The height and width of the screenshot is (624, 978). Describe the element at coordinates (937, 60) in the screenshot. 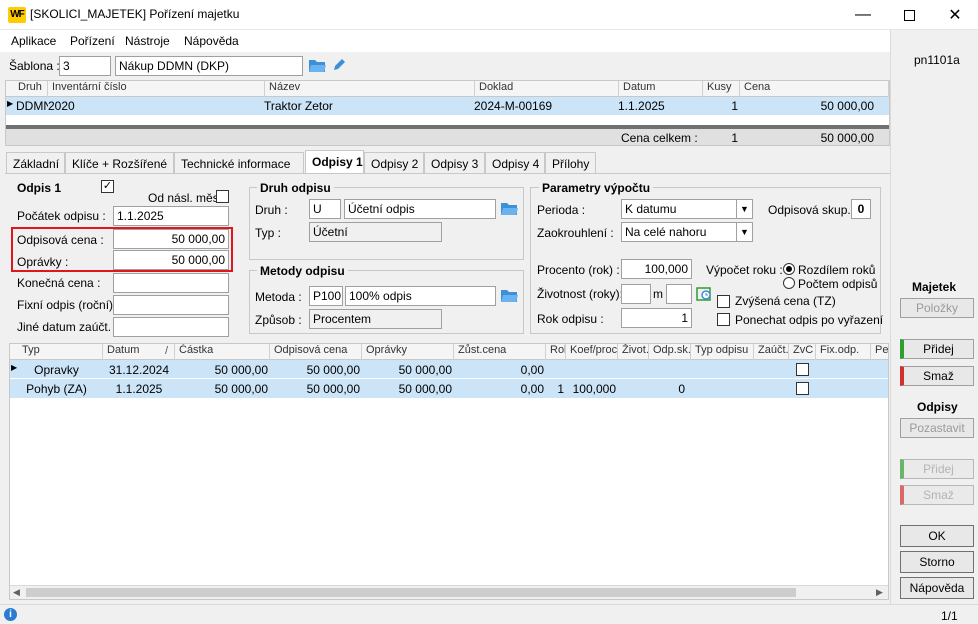

I see `form-id: pn1101a` at that location.